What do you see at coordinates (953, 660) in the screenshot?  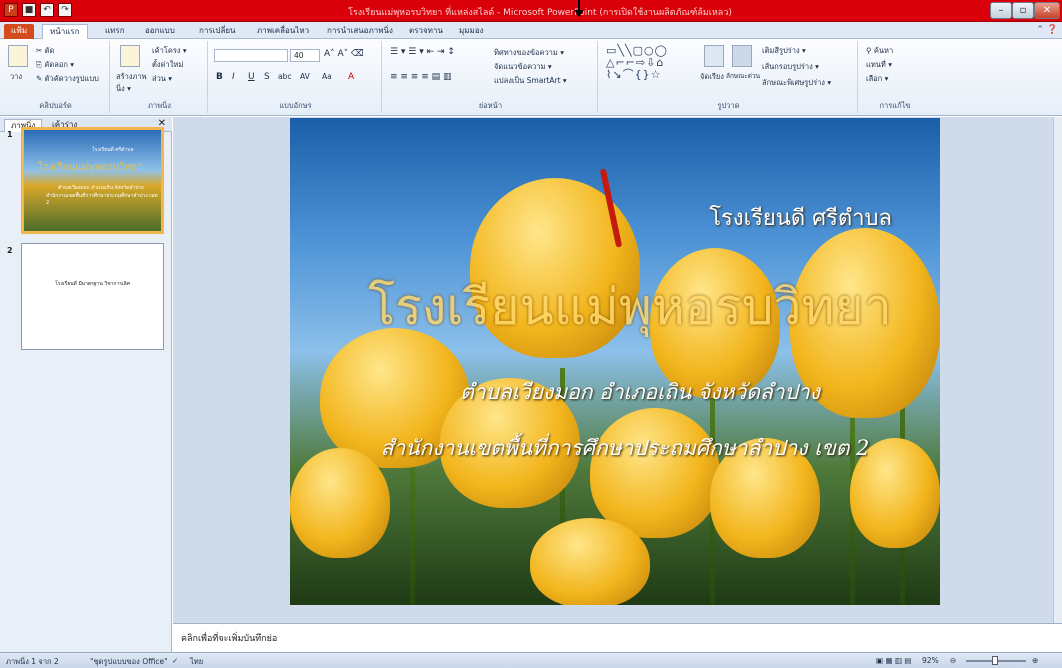 I see `zoom-out-icon: ⊖` at bounding box center [953, 660].